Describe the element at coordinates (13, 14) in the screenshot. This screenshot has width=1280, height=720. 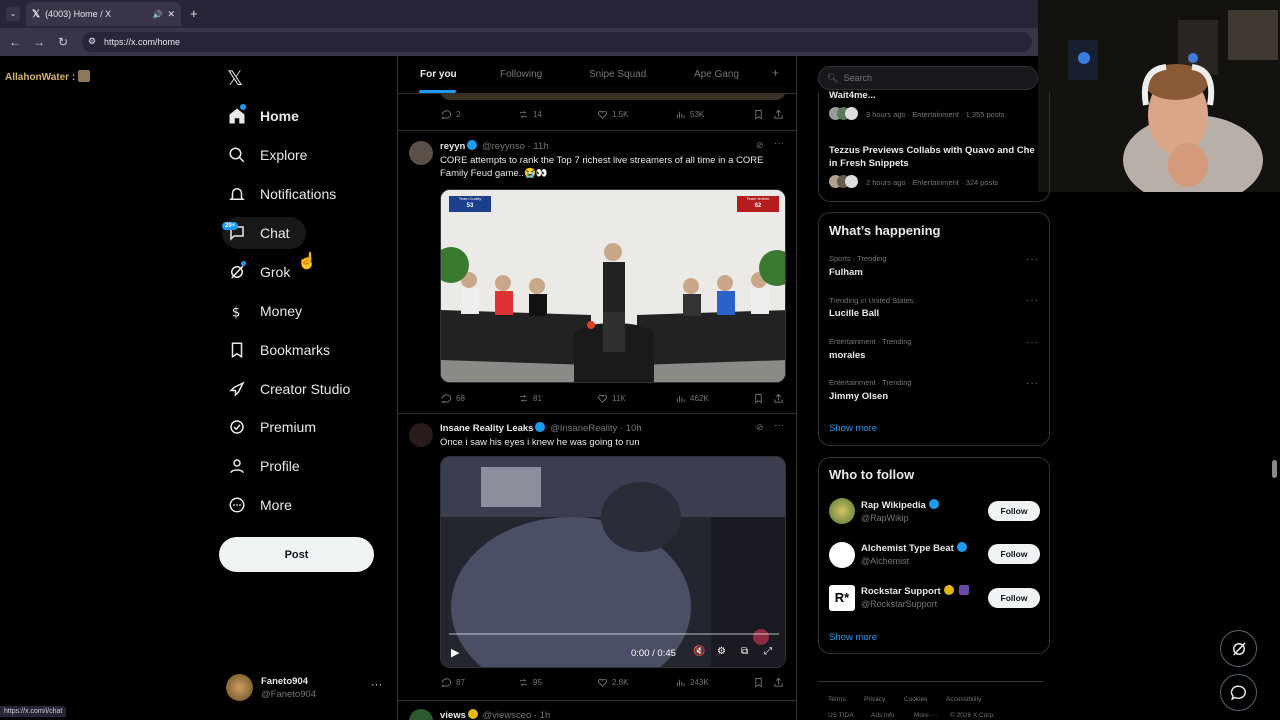
I see `tab-list-chevron-icon: ⌄` at that location.